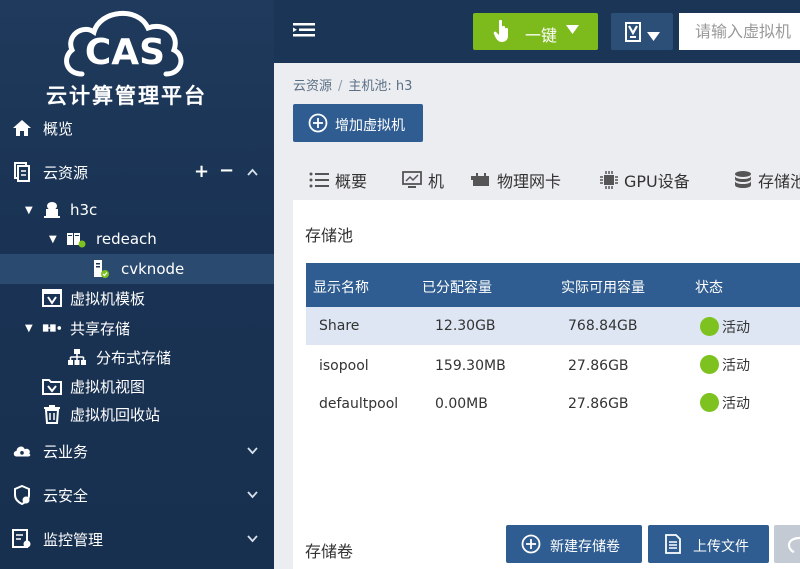  I want to click on add-vm-button: 增加虚拟机, so click(358, 123).